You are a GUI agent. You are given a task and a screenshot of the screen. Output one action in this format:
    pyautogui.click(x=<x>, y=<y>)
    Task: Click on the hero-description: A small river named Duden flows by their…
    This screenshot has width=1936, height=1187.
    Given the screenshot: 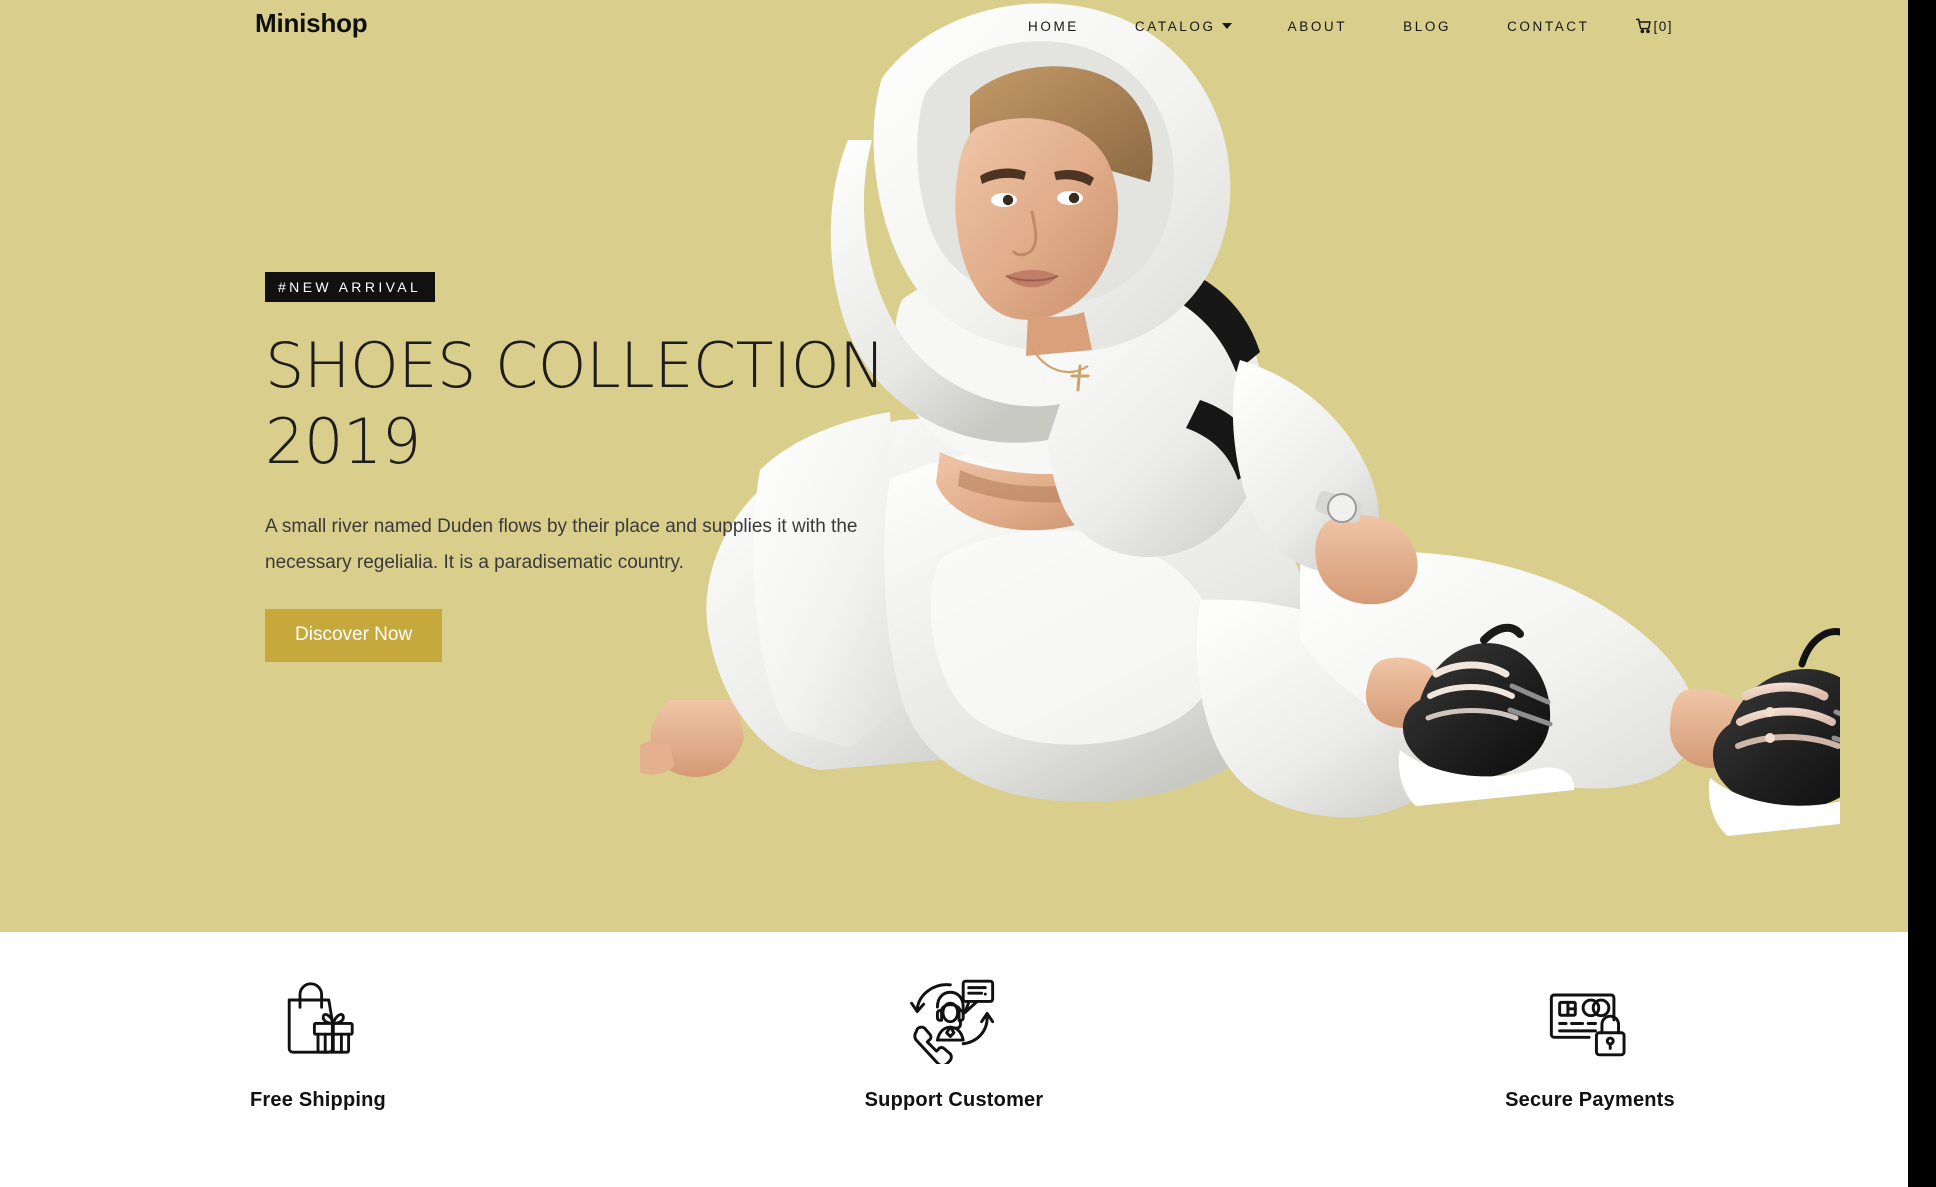 What is the action you would take?
    pyautogui.click(x=561, y=545)
    